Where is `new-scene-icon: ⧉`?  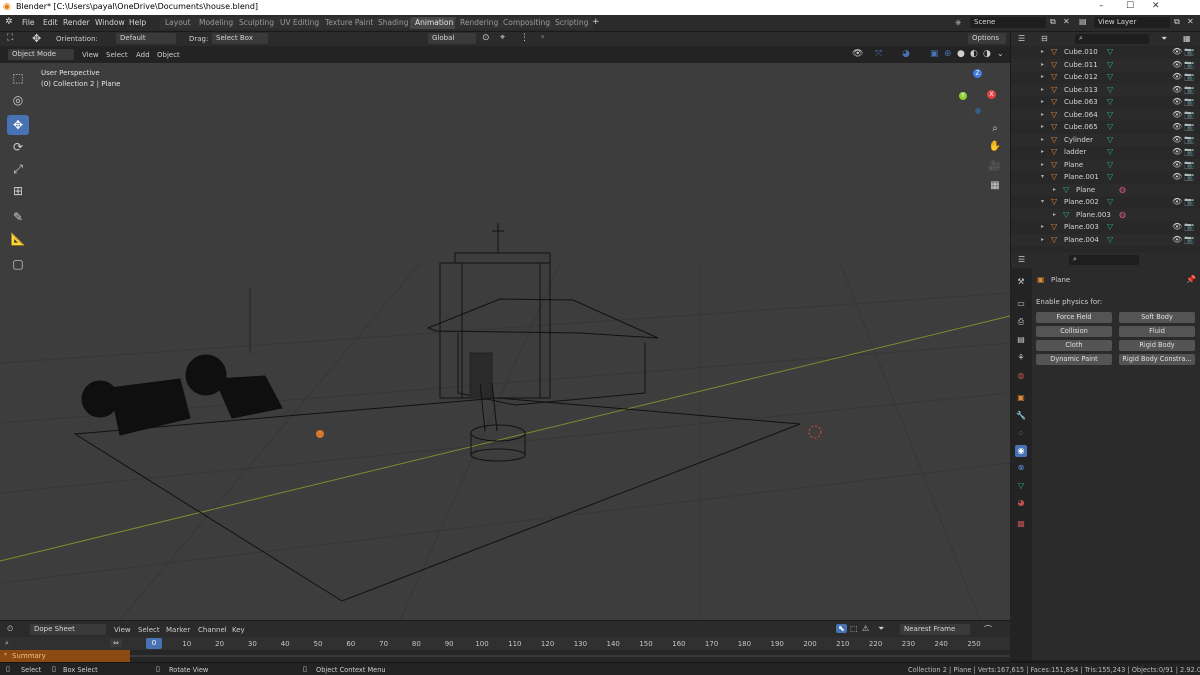
new-scene-icon: ⧉ is located at coordinates (1053, 22).